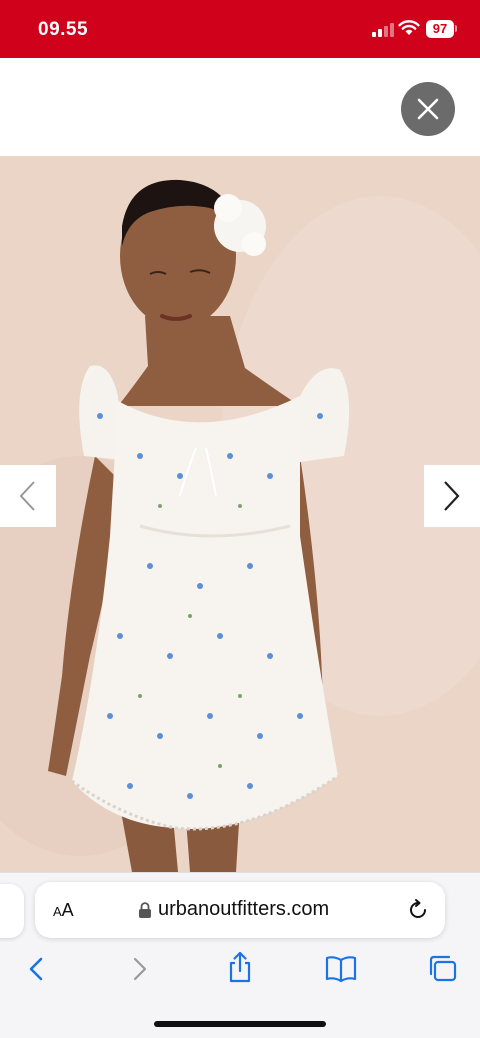 The image size is (480, 1038). I want to click on close-icon, so click(428, 109).